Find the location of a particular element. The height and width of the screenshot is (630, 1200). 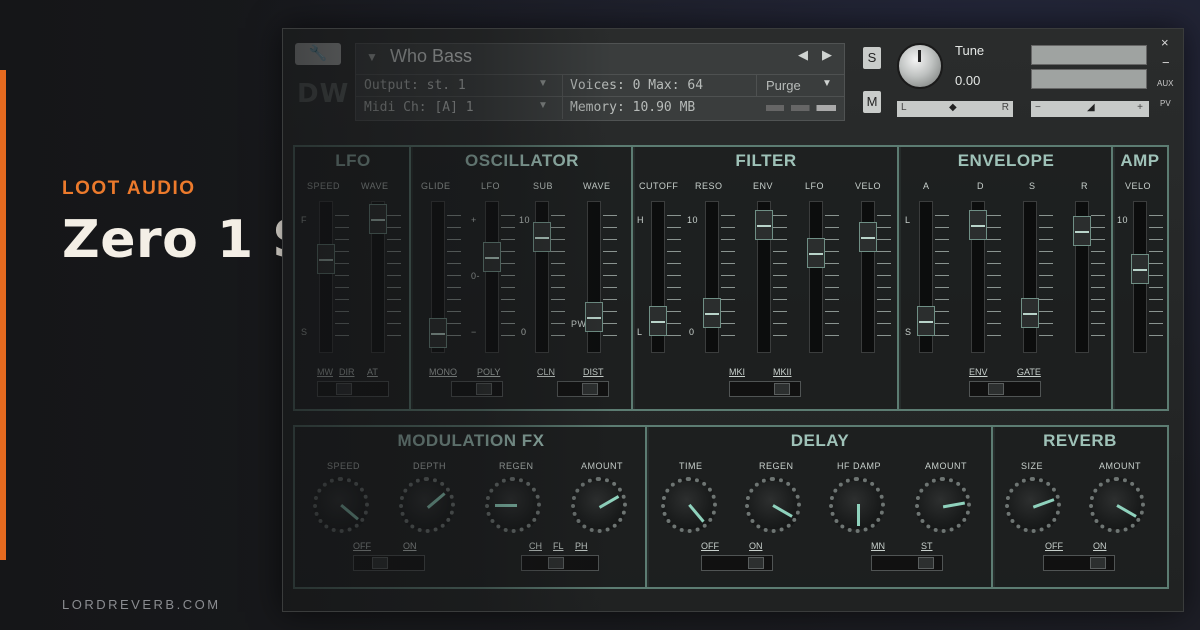

volume-slider: − ◢ + is located at coordinates (1090, 109).